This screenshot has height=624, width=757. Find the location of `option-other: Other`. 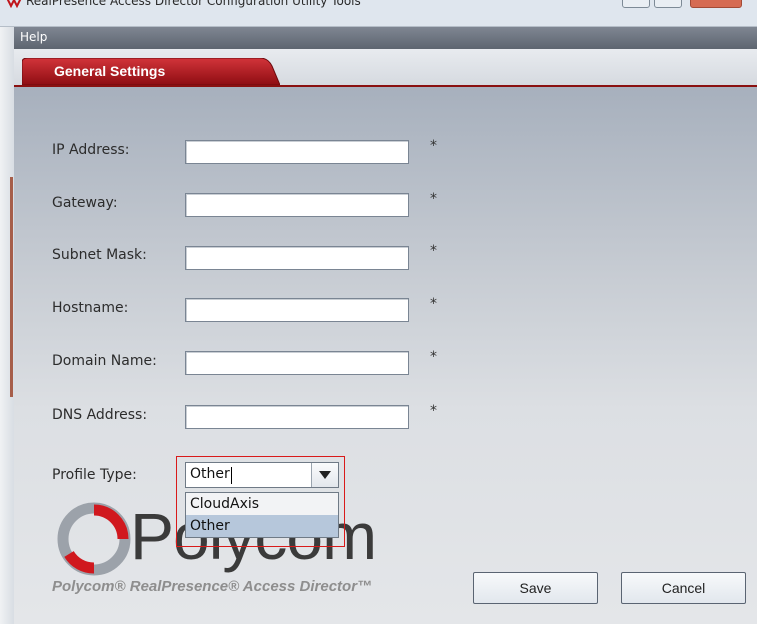

option-other: Other is located at coordinates (262, 526).